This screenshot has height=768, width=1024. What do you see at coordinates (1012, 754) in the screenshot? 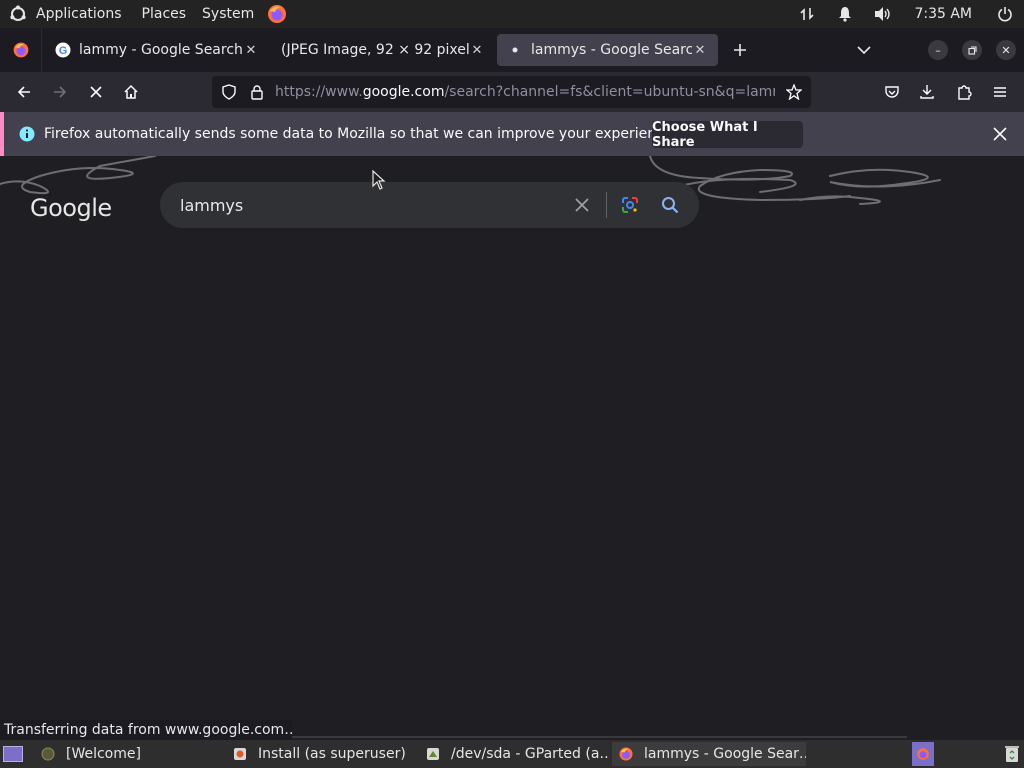
I see `trash-icon` at bounding box center [1012, 754].